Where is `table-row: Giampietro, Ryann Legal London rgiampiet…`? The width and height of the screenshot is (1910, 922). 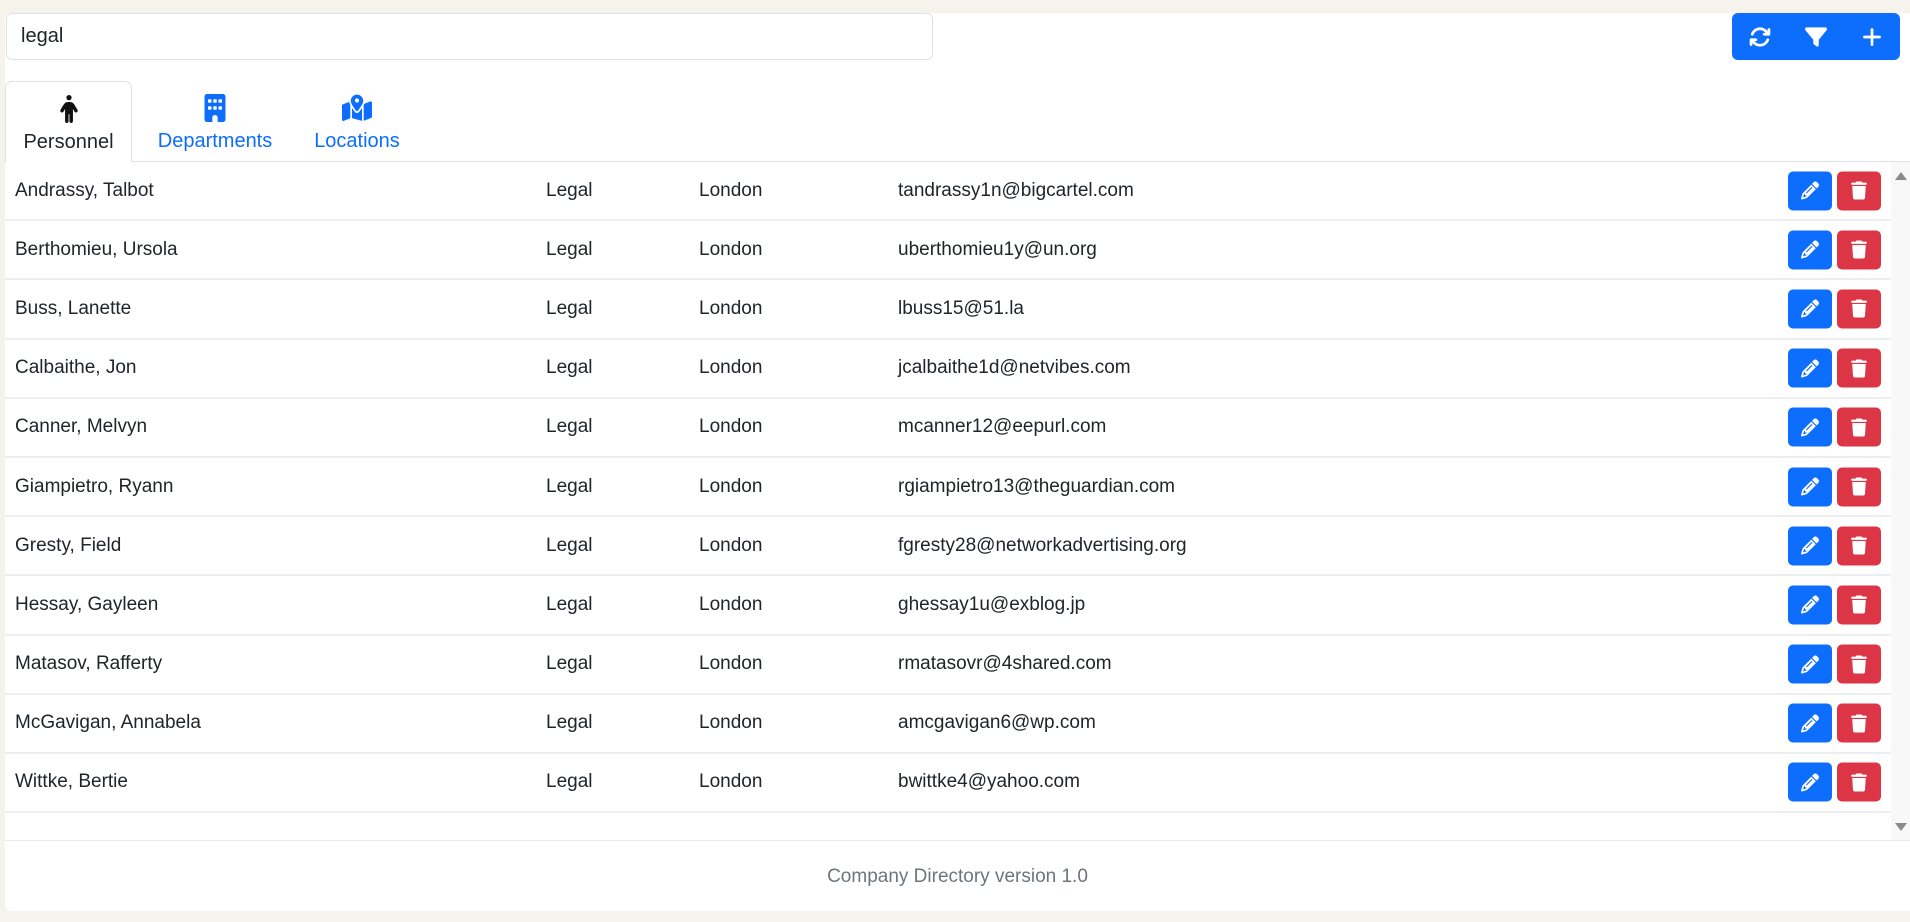
table-row: Giampietro, Ryann Legal London rgiampiet… is located at coordinates (948, 488).